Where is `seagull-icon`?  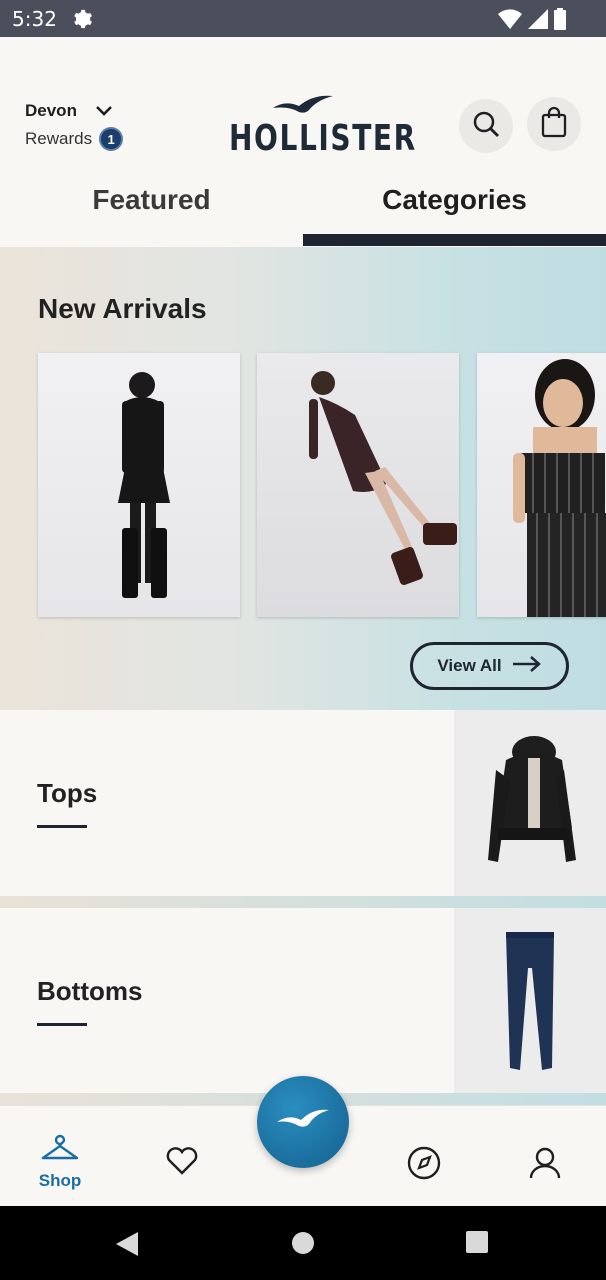
seagull-icon is located at coordinates (303, 1122).